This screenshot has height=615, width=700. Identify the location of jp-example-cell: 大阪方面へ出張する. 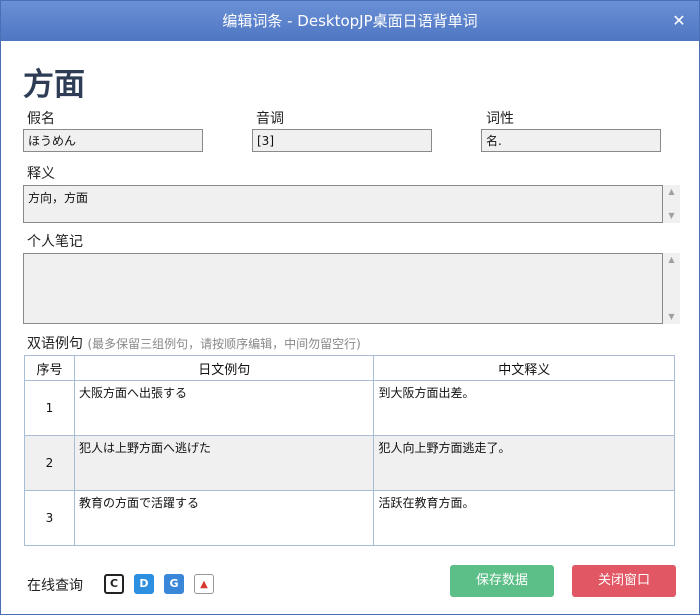
(224, 408).